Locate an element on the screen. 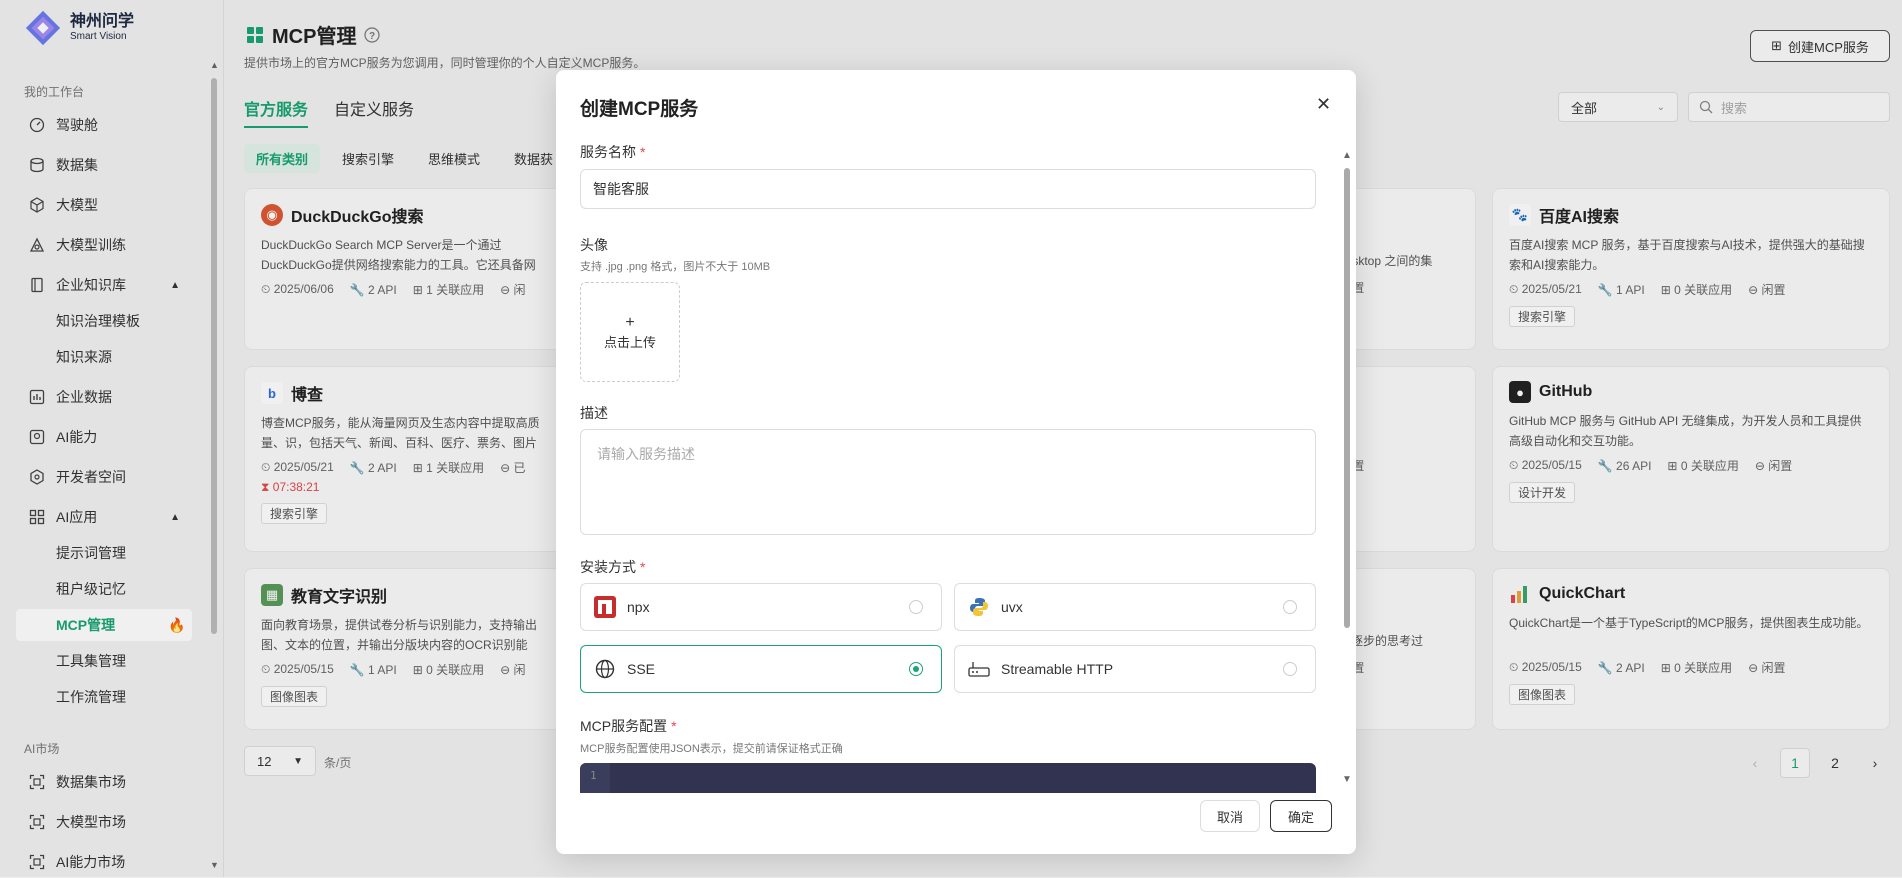  option-label: SSE is located at coordinates (641, 669).